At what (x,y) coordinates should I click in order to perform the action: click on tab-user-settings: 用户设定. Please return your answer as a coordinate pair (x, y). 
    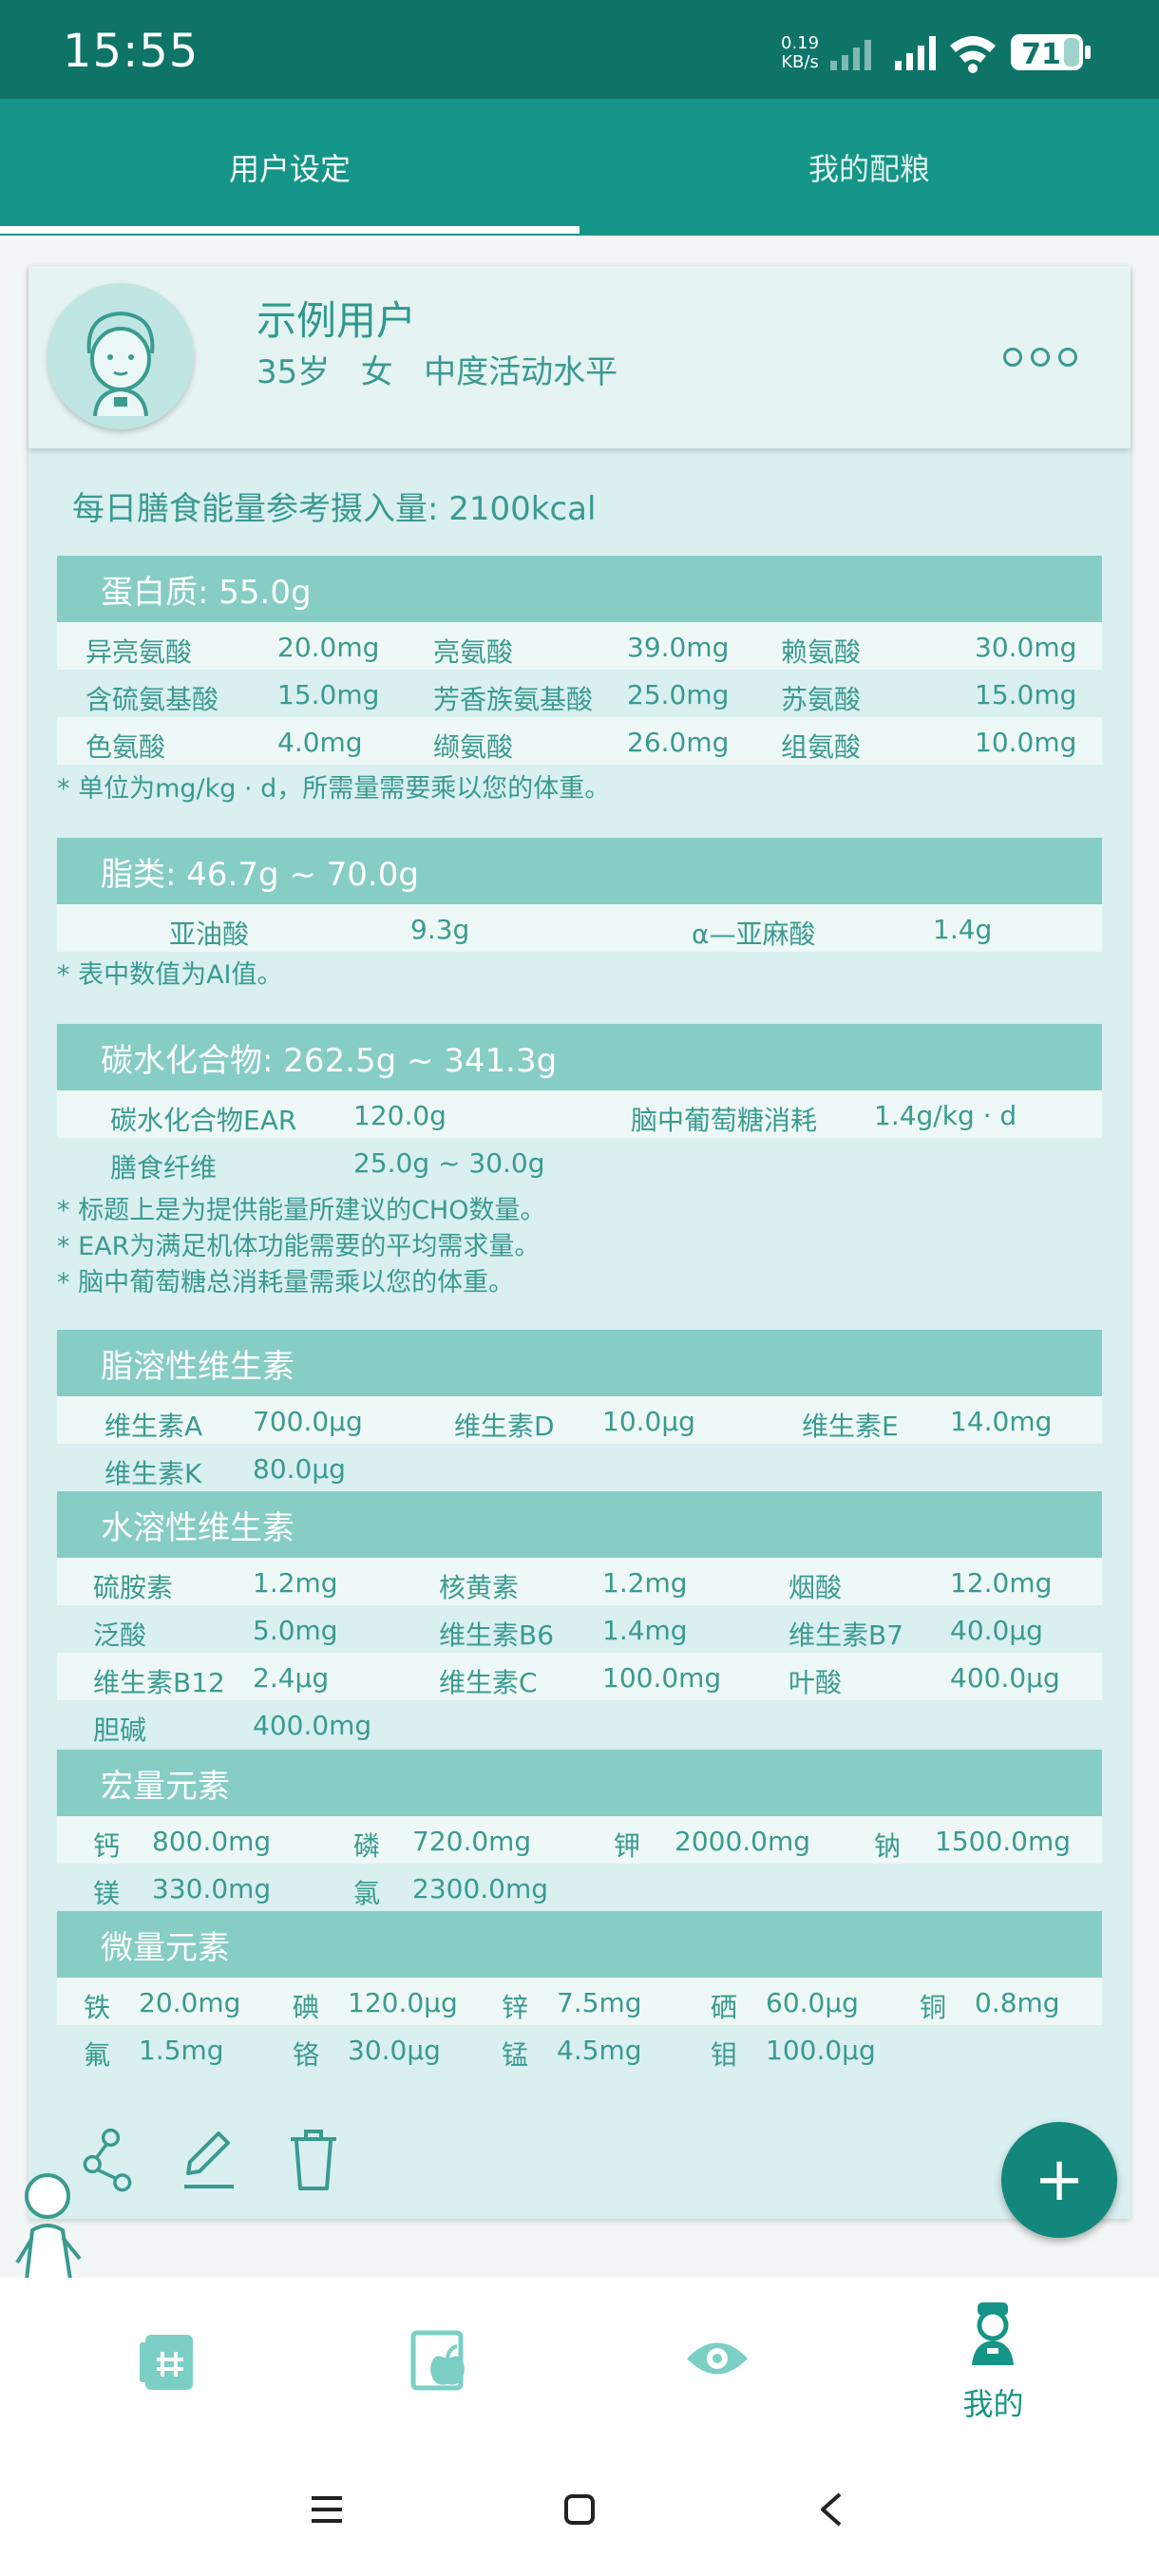
    Looking at the image, I should click on (290, 167).